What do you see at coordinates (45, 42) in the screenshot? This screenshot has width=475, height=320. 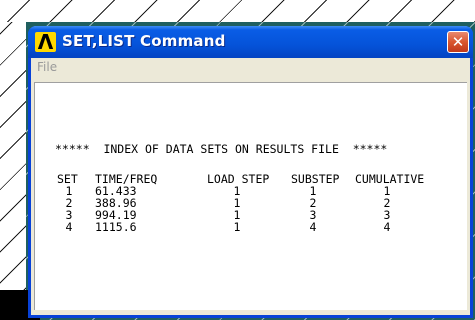 I see `ansys-logo-icon: Λ` at bounding box center [45, 42].